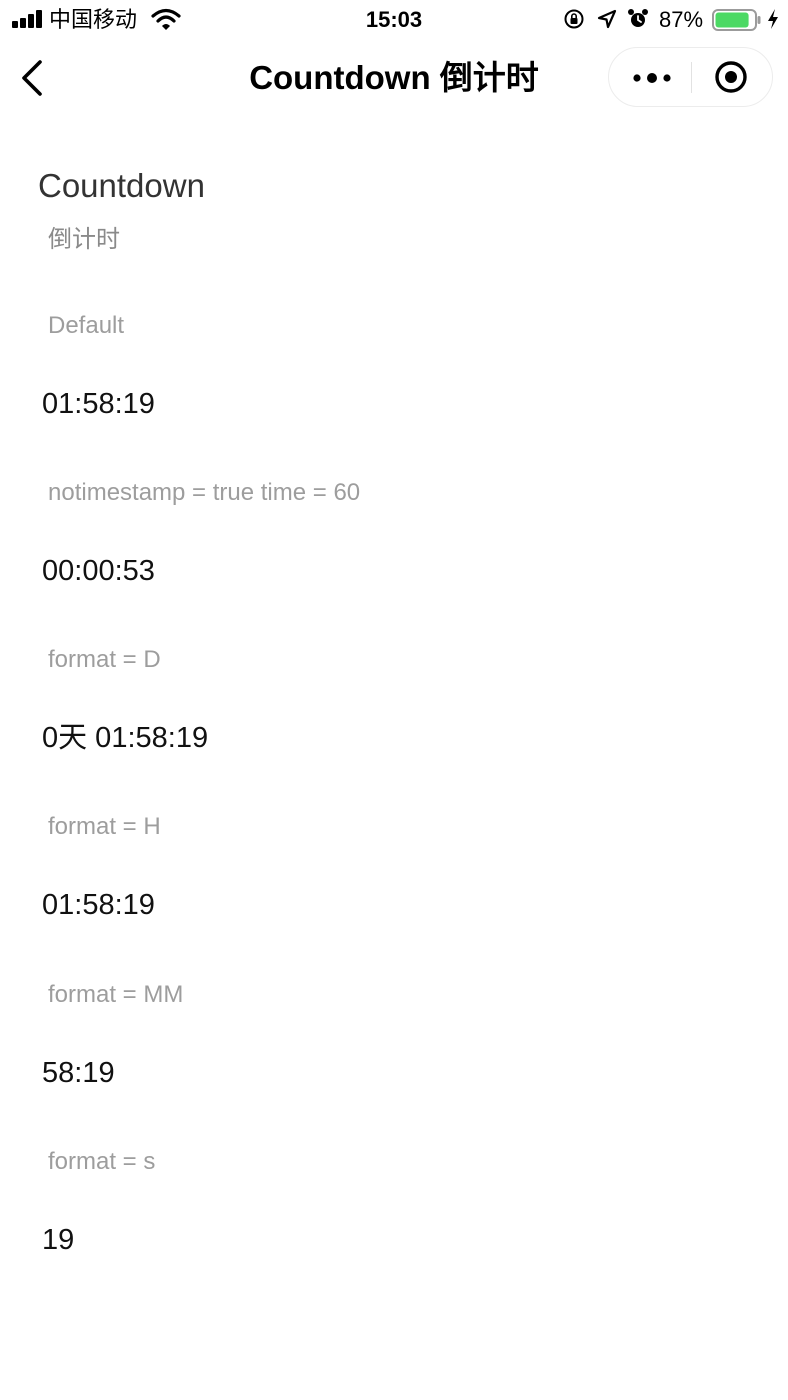 This screenshot has width=788, height=1400. I want to click on menu-capsule, so click(690, 77).